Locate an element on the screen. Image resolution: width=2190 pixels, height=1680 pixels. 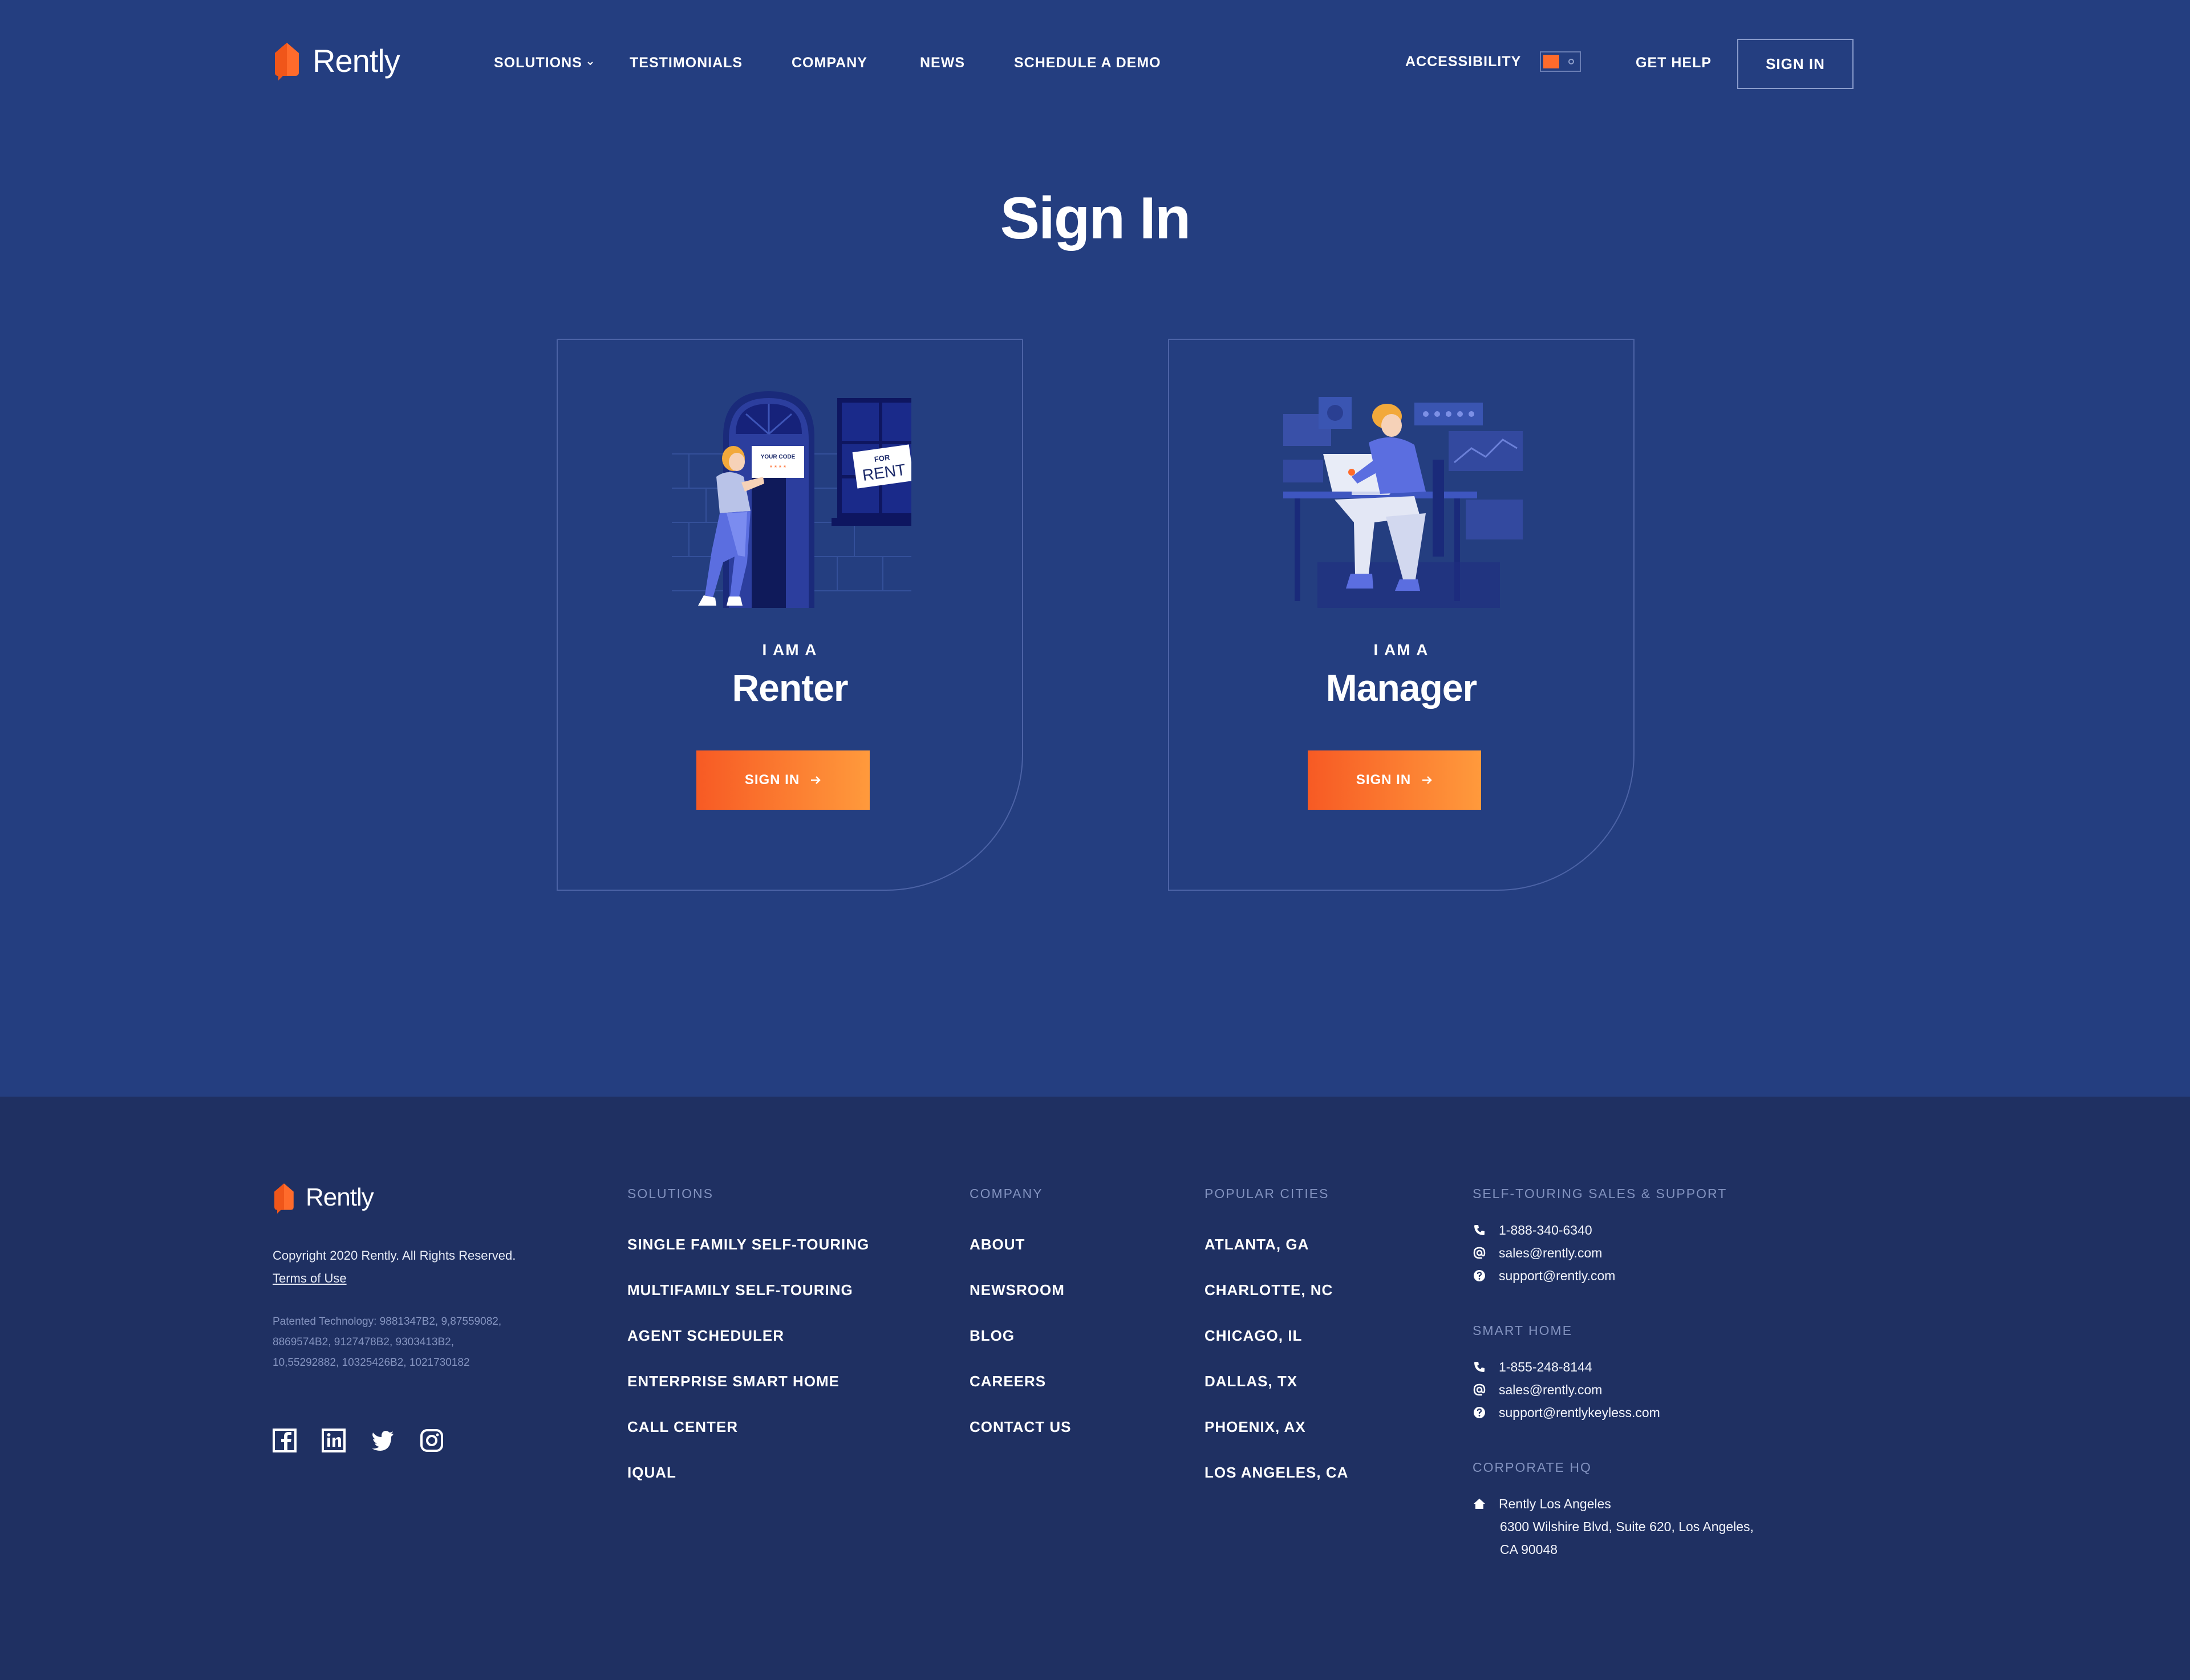
nav-solutions: SOLUTIONS is located at coordinates (544, 62).